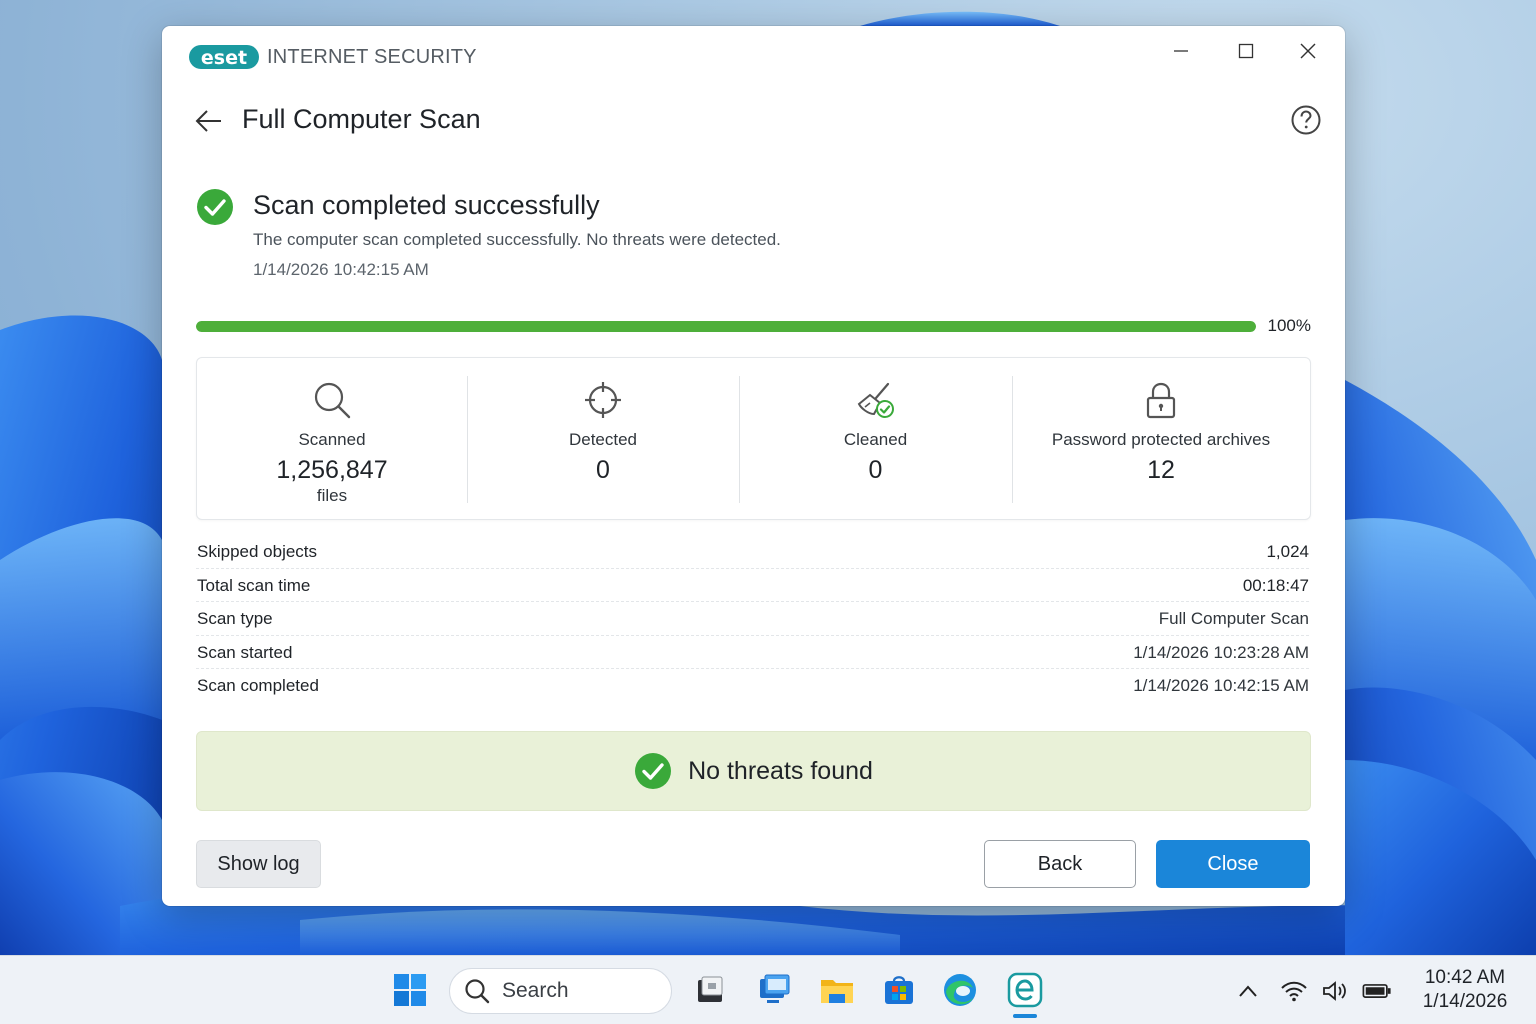 The height and width of the screenshot is (1024, 1536). I want to click on scan-progress: 100%, so click(753, 329).